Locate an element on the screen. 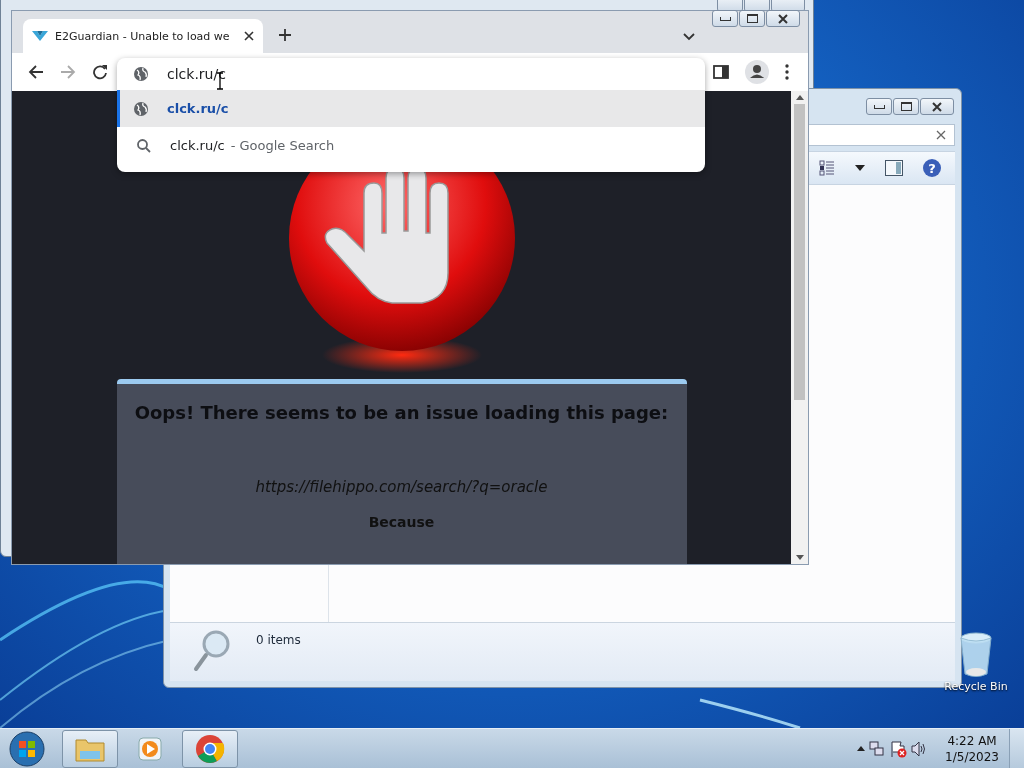  dropdown-caret-icon is located at coordinates (860, 168).